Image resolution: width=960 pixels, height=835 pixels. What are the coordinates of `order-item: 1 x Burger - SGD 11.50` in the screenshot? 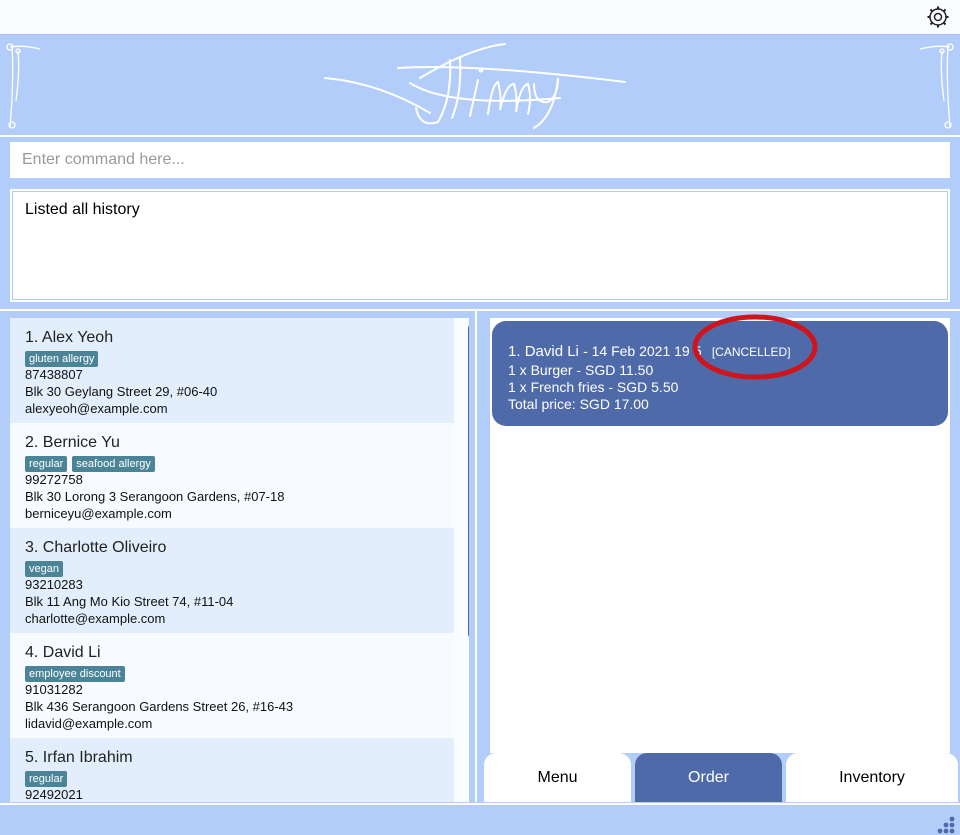 It's located at (581, 370).